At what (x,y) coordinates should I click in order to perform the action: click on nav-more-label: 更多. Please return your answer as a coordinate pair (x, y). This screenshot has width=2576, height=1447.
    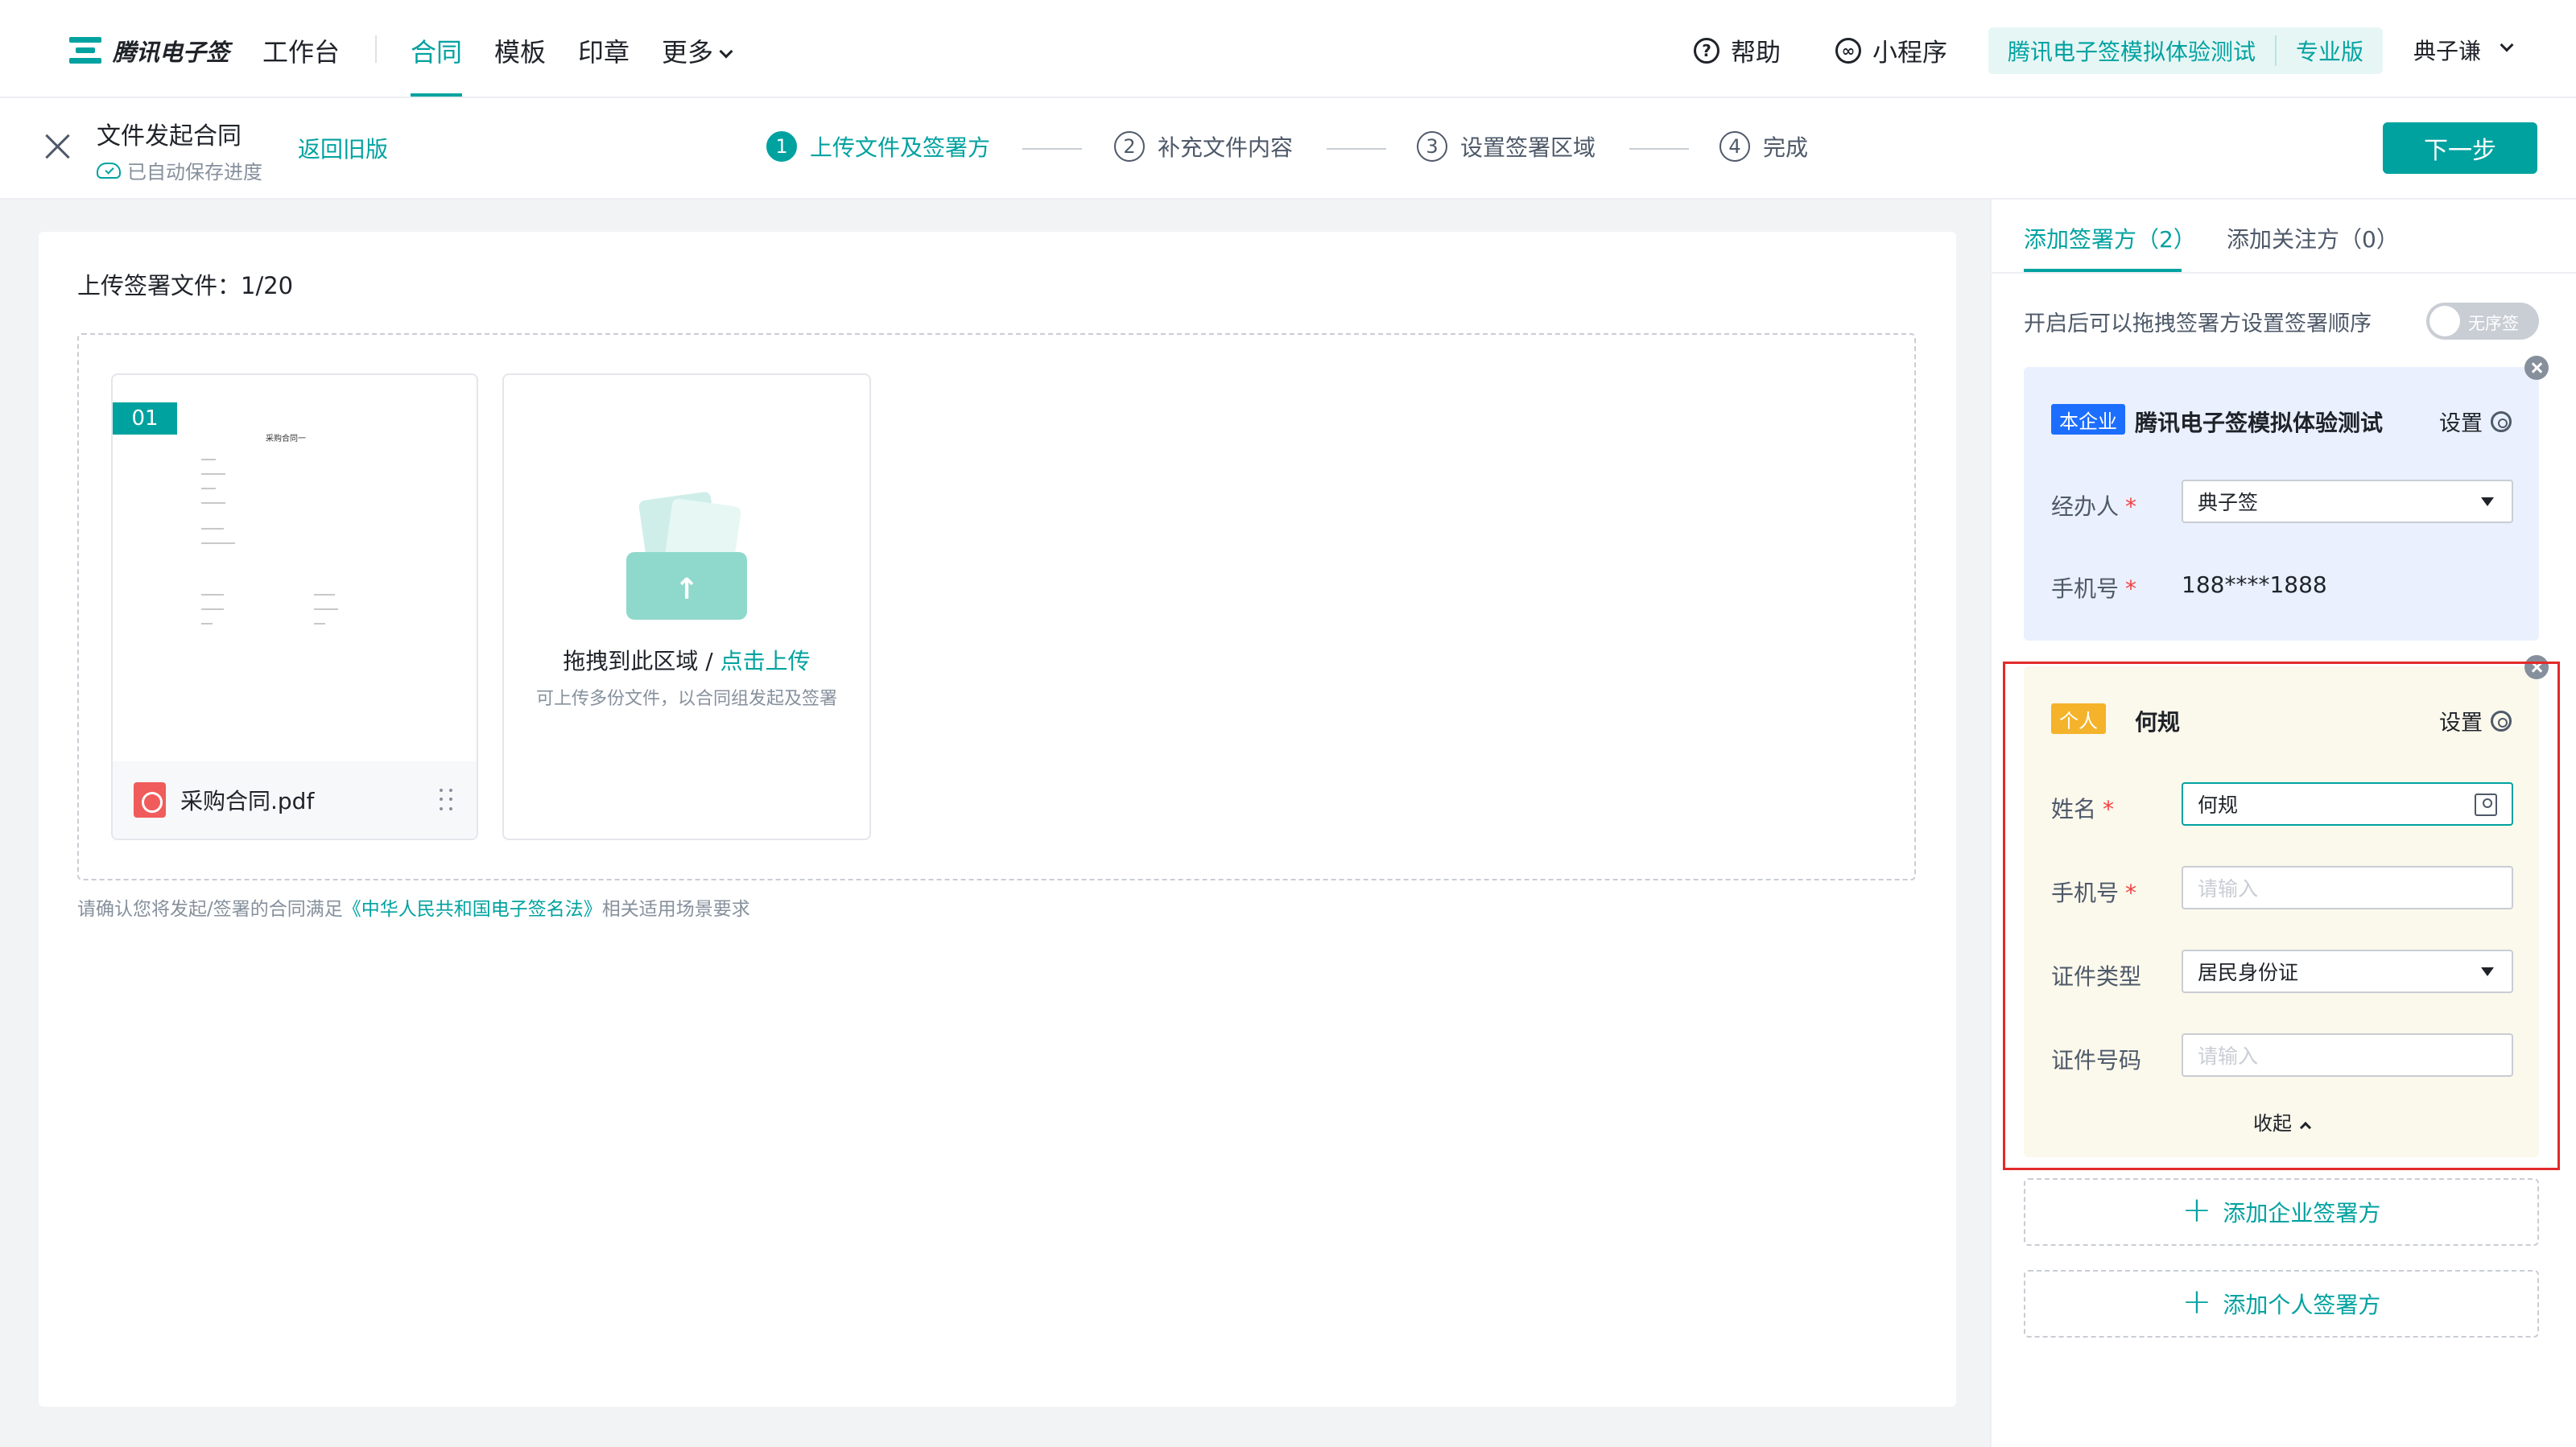
    Looking at the image, I should click on (688, 53).